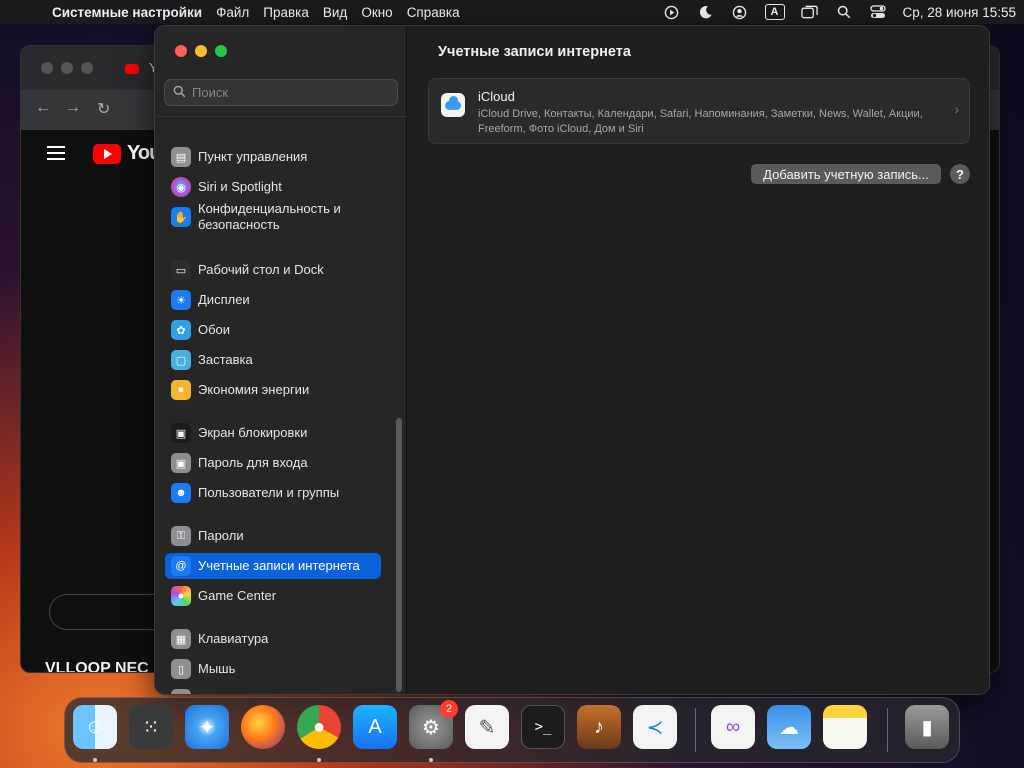  I want to click on sidebar-item-label: Siri и Spotlight, so click(240, 186).